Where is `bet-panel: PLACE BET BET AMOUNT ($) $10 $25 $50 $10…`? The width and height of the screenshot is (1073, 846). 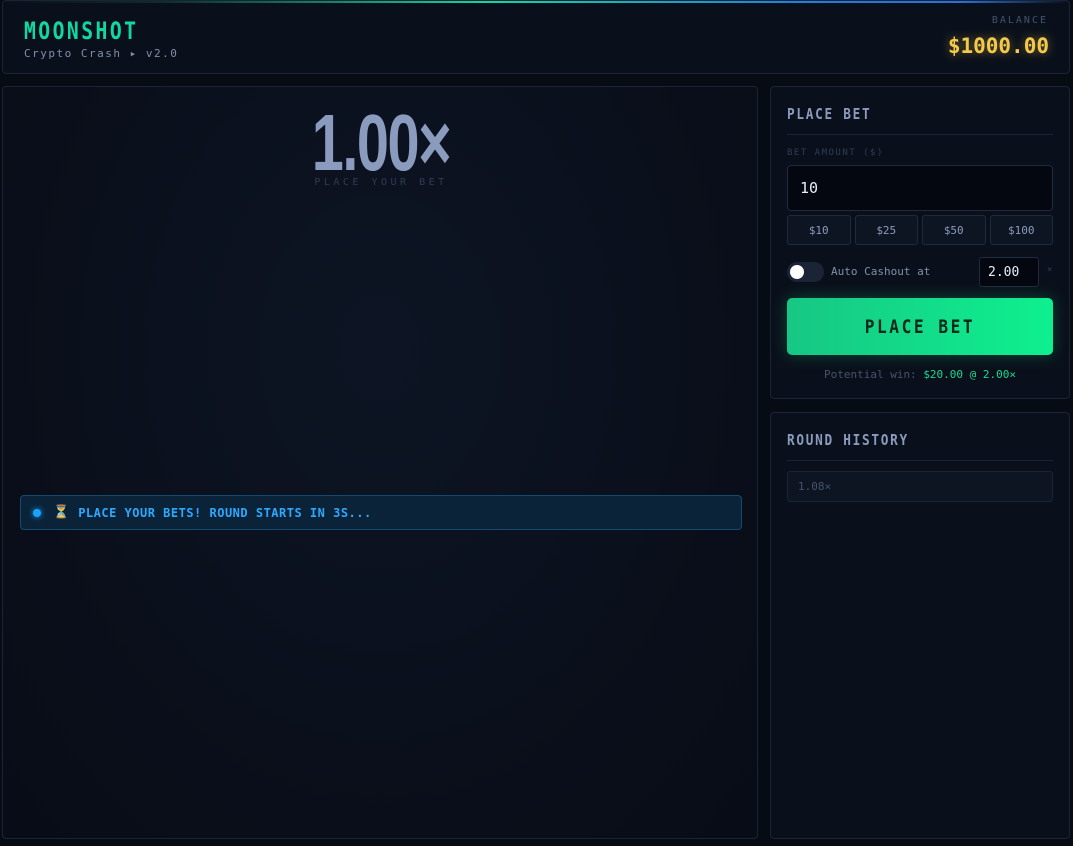 bet-panel: PLACE BET BET AMOUNT ($) $10 $25 $50 $10… is located at coordinates (920, 242).